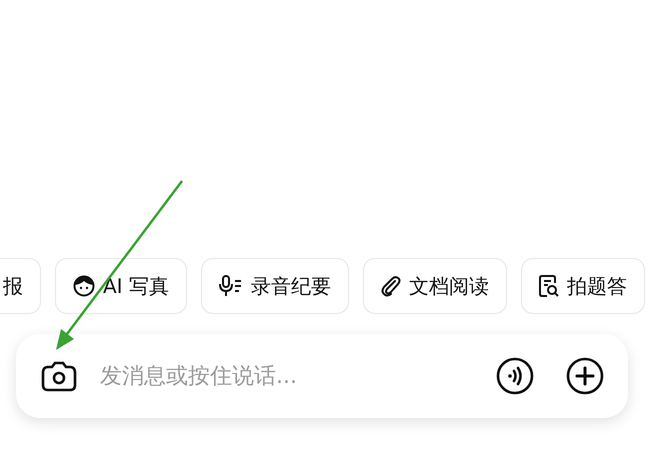 This screenshot has width=667, height=465. I want to click on voice-icon, so click(515, 376).